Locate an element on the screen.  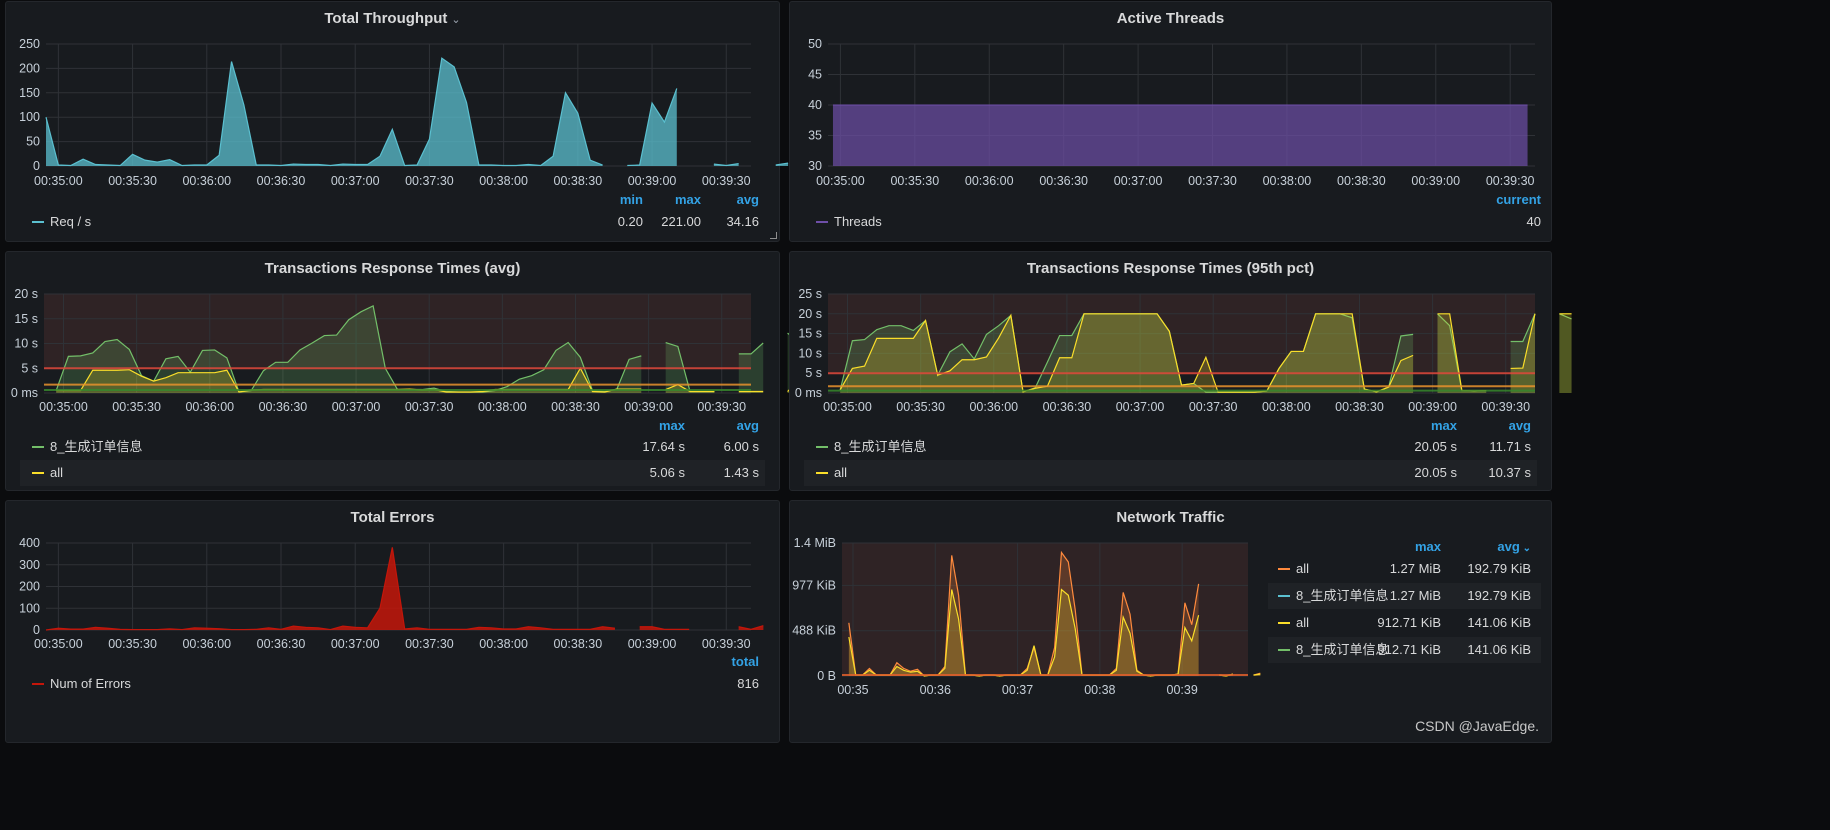
y-tick-label: 250 is located at coordinates (29, 44).